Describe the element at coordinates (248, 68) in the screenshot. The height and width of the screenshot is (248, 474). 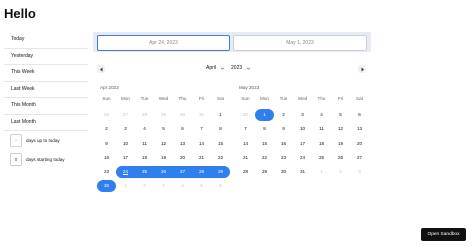
I see `chevron-down-icon` at that location.